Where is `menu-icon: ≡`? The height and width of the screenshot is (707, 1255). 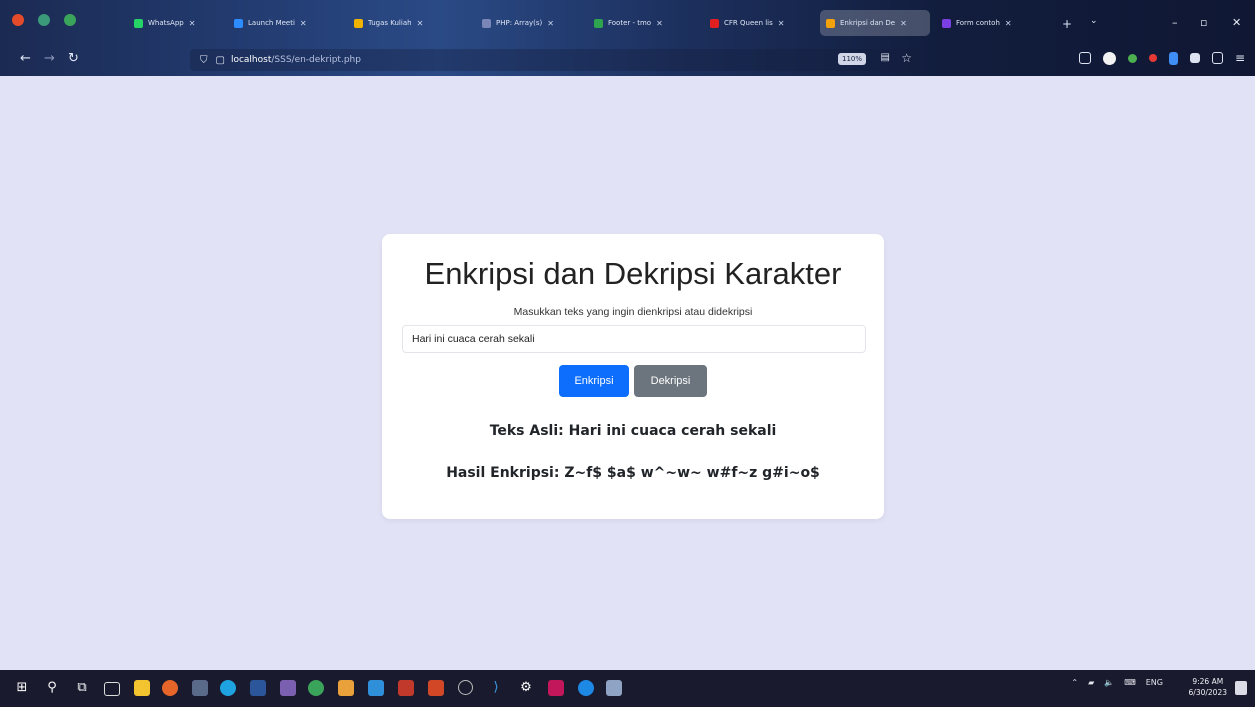 menu-icon: ≡ is located at coordinates (1240, 58).